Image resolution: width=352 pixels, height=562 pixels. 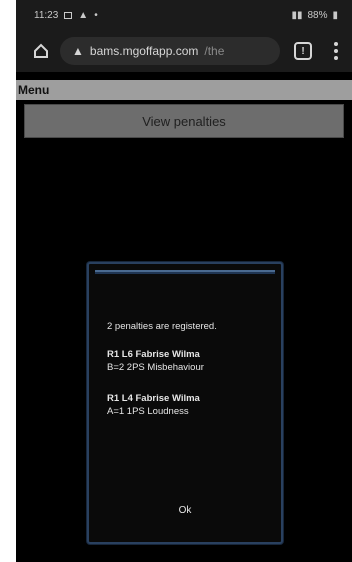 What do you see at coordinates (41, 51) in the screenshot?
I see `home-icon` at bounding box center [41, 51].